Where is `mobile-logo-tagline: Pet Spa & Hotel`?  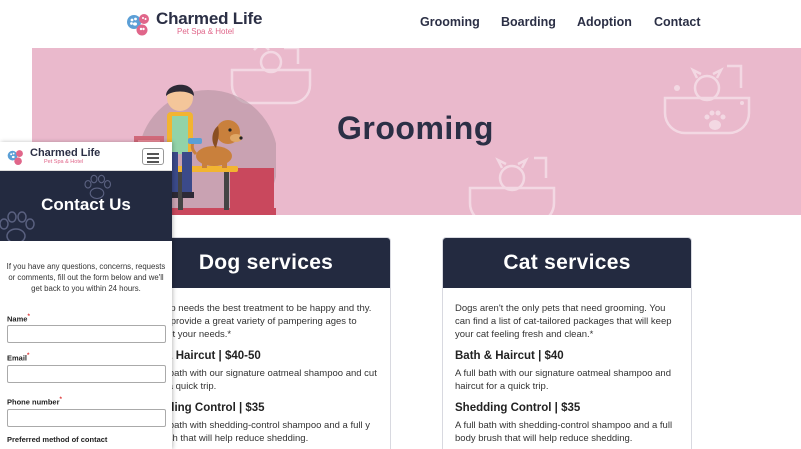 mobile-logo-tagline: Pet Spa & Hotel is located at coordinates (64, 162).